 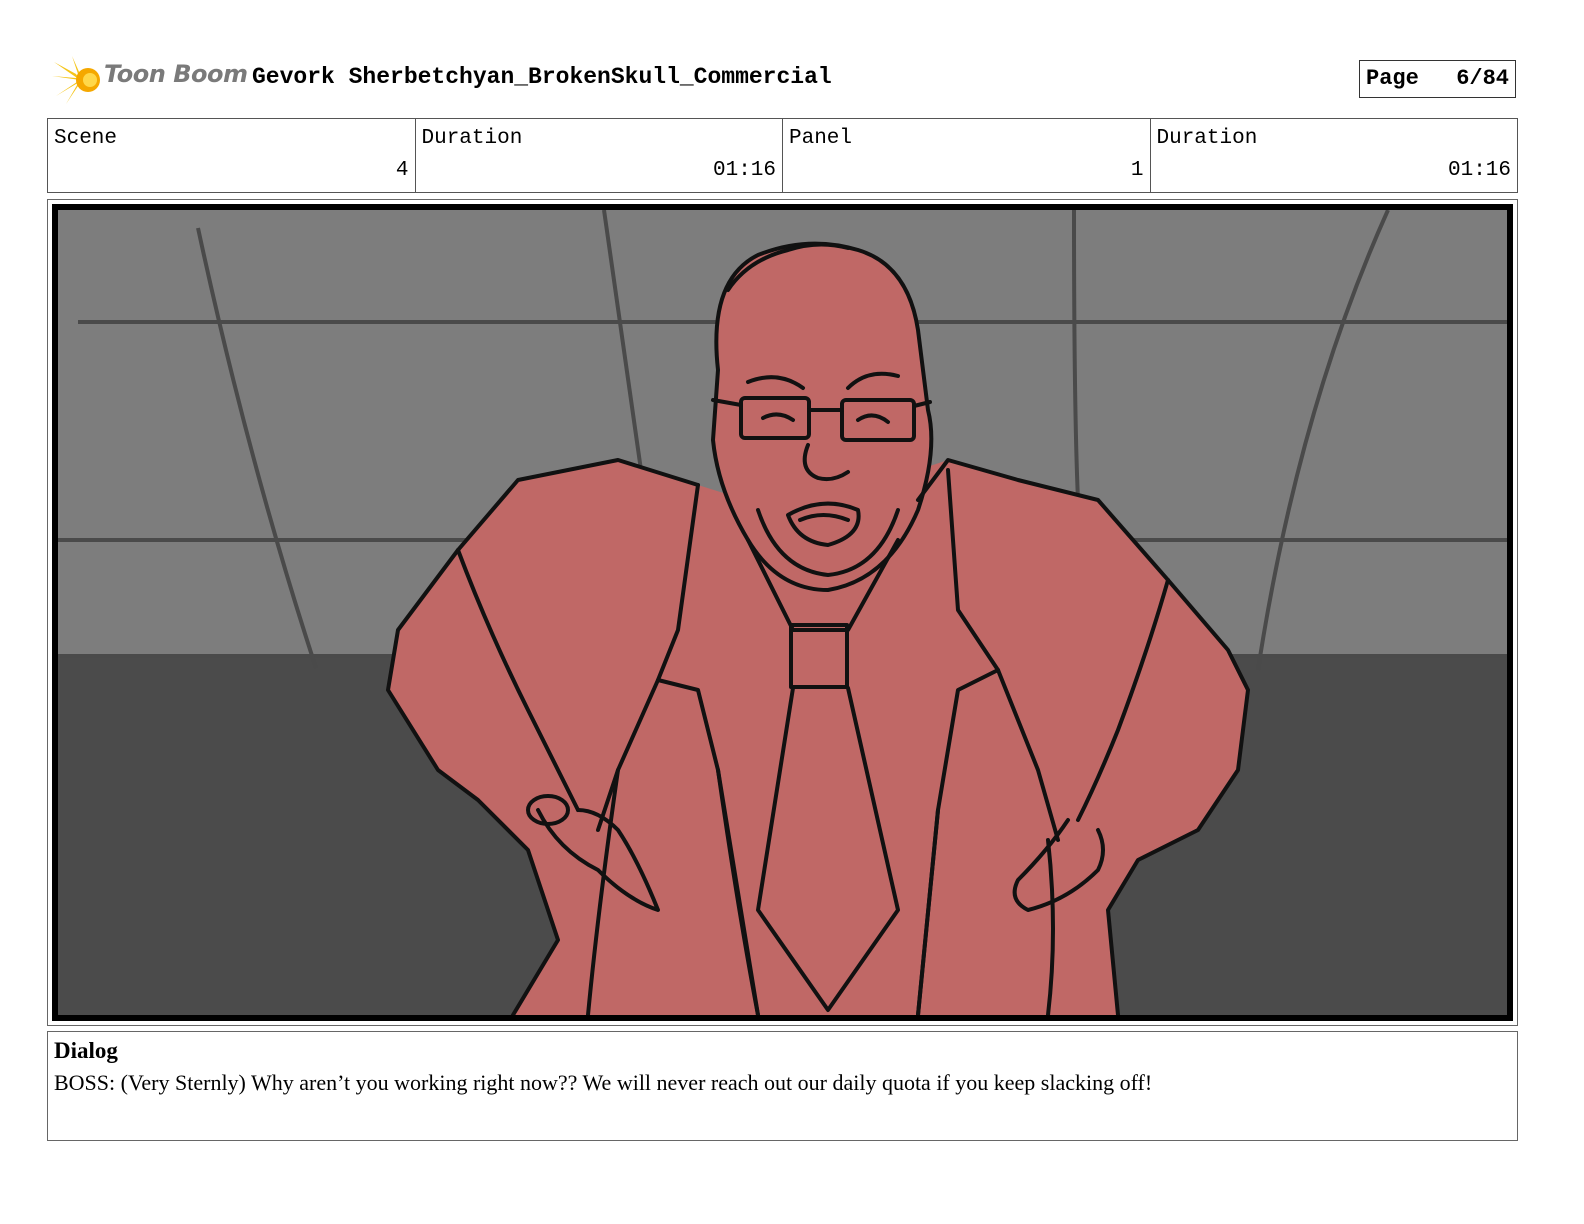 I want to click on page-indicator: Page 6/84, so click(x=1437, y=79).